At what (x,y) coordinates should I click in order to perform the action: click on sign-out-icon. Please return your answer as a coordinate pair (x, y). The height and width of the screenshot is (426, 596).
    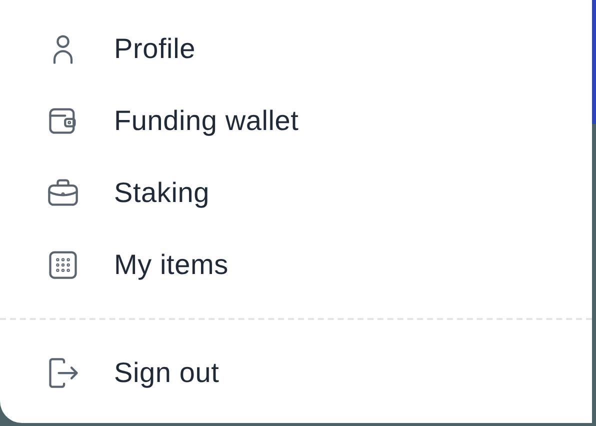
    Looking at the image, I should click on (63, 373).